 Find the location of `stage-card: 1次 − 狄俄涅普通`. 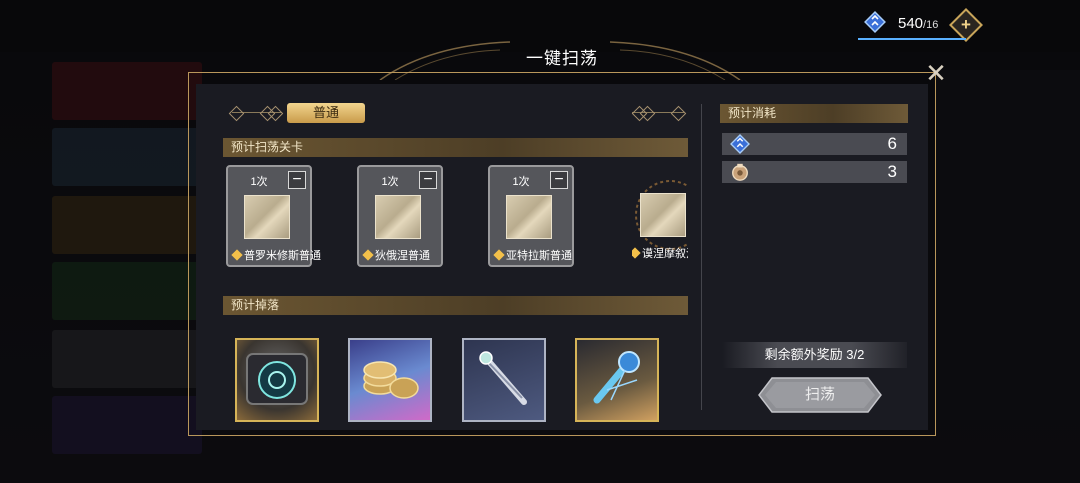

stage-card: 1次 − 狄俄涅普通 is located at coordinates (400, 216).